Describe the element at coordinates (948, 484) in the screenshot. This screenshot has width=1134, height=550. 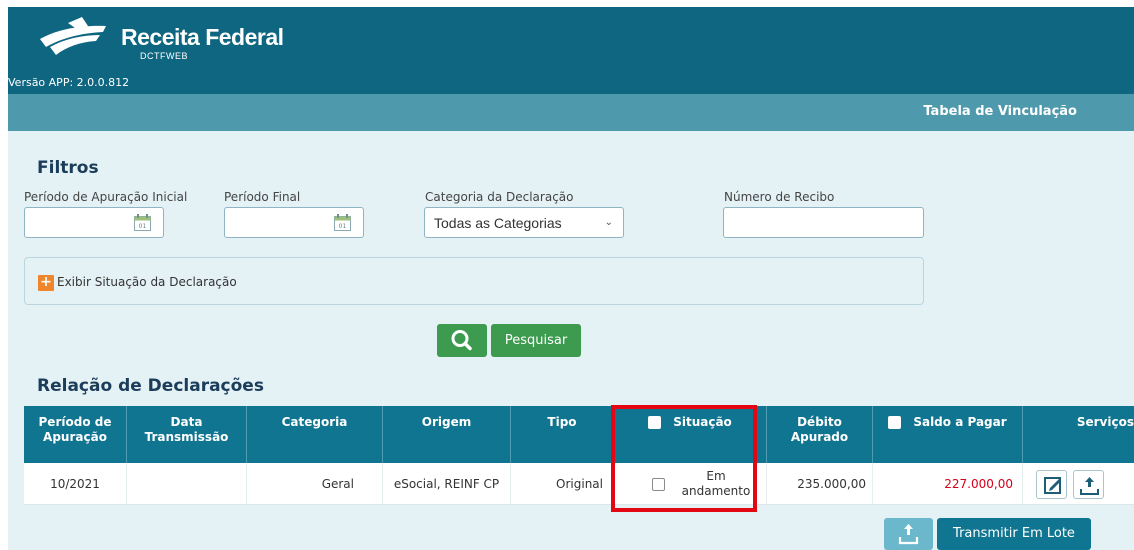
I see `cell-saldo: 227.000,00` at that location.